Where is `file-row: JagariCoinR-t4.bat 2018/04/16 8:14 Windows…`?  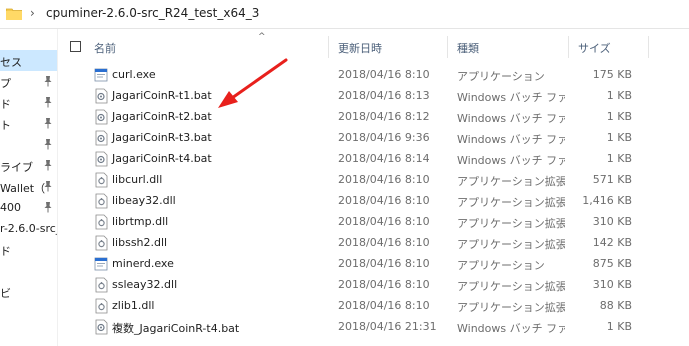 file-row: JagariCoinR-t4.bat 2018/04/16 8:14 Windows… is located at coordinates (374, 158).